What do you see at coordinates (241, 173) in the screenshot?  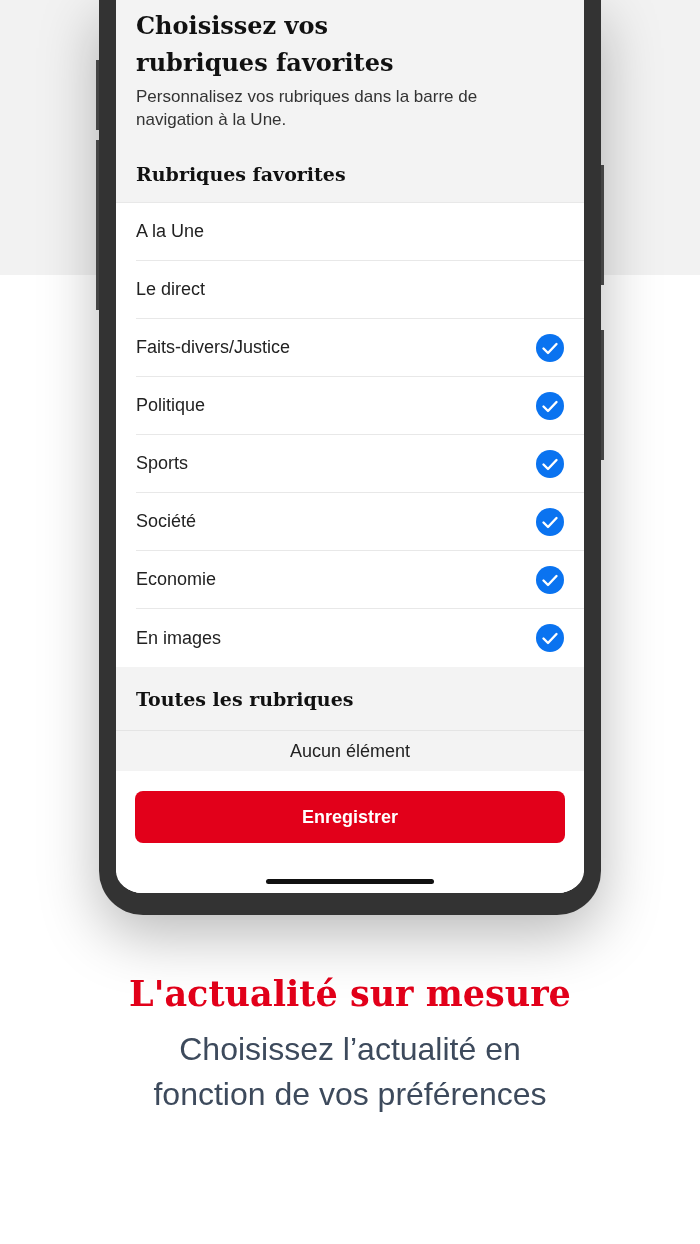 I see `section-title: Rubriques favorites` at bounding box center [241, 173].